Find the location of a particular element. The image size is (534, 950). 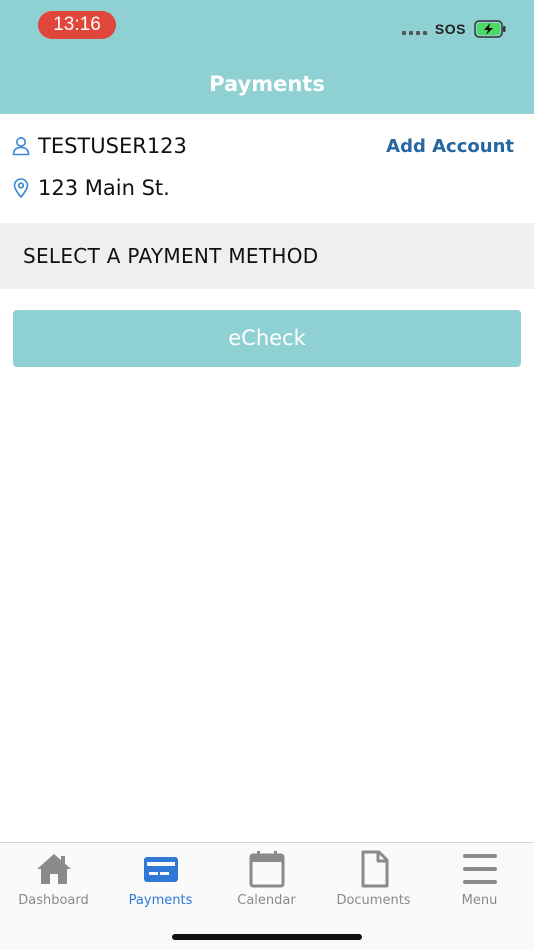

add-account-button: Add Account is located at coordinates (450, 146).